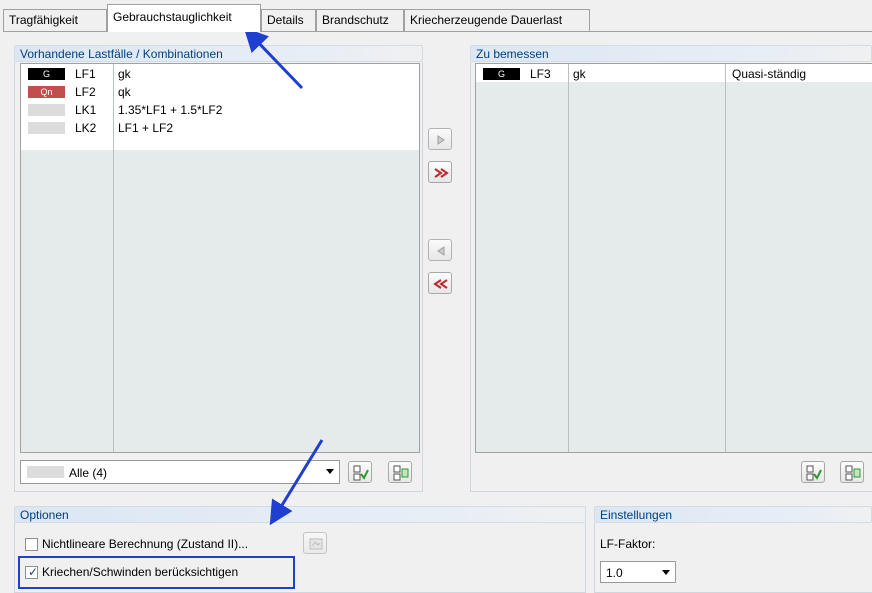 Image resolution: width=872 pixels, height=593 pixels. What do you see at coordinates (288, 20) in the screenshot?
I see `tab-details: Details` at bounding box center [288, 20].